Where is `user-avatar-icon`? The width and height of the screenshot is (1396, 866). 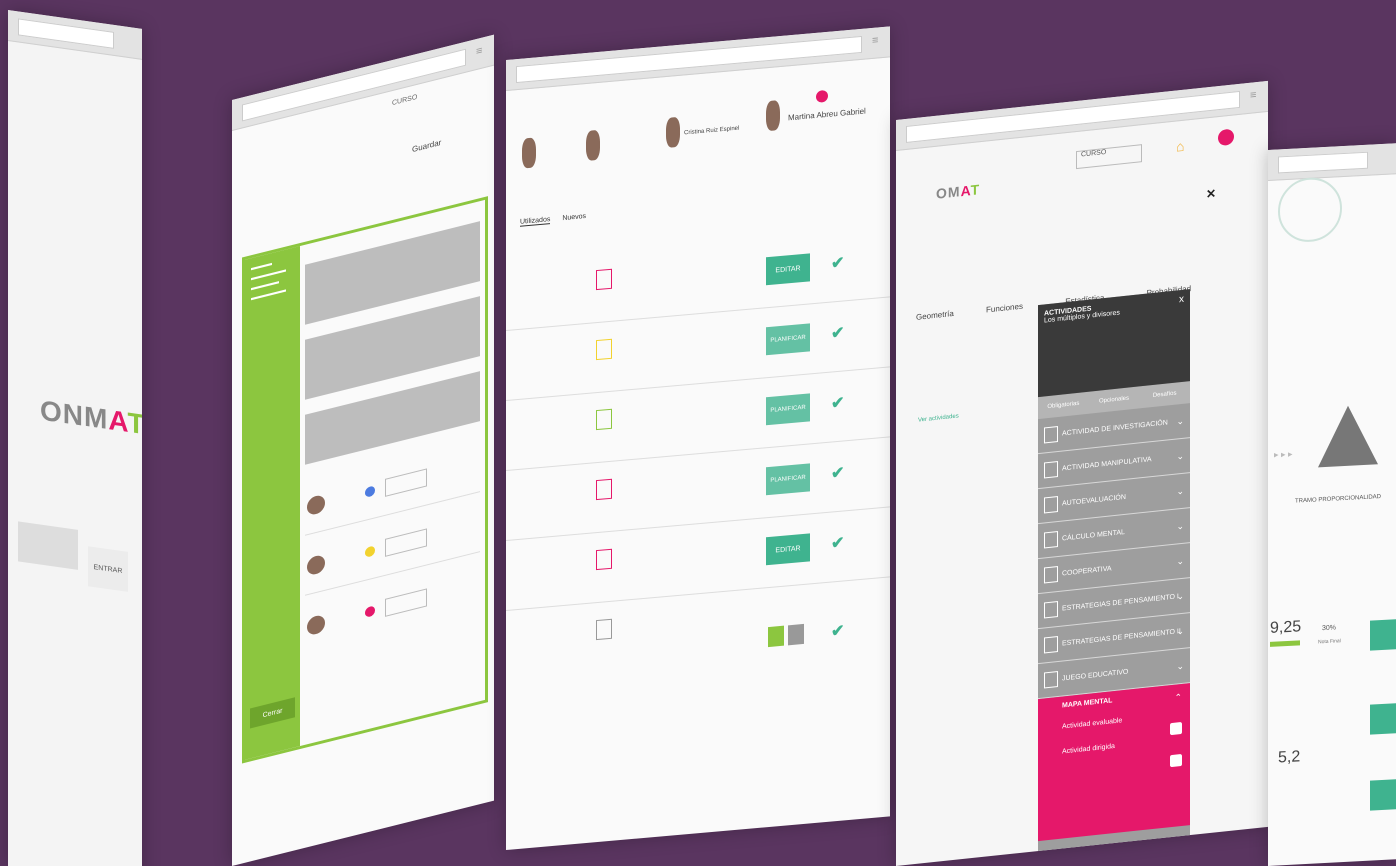 user-avatar-icon is located at coordinates (1226, 137).